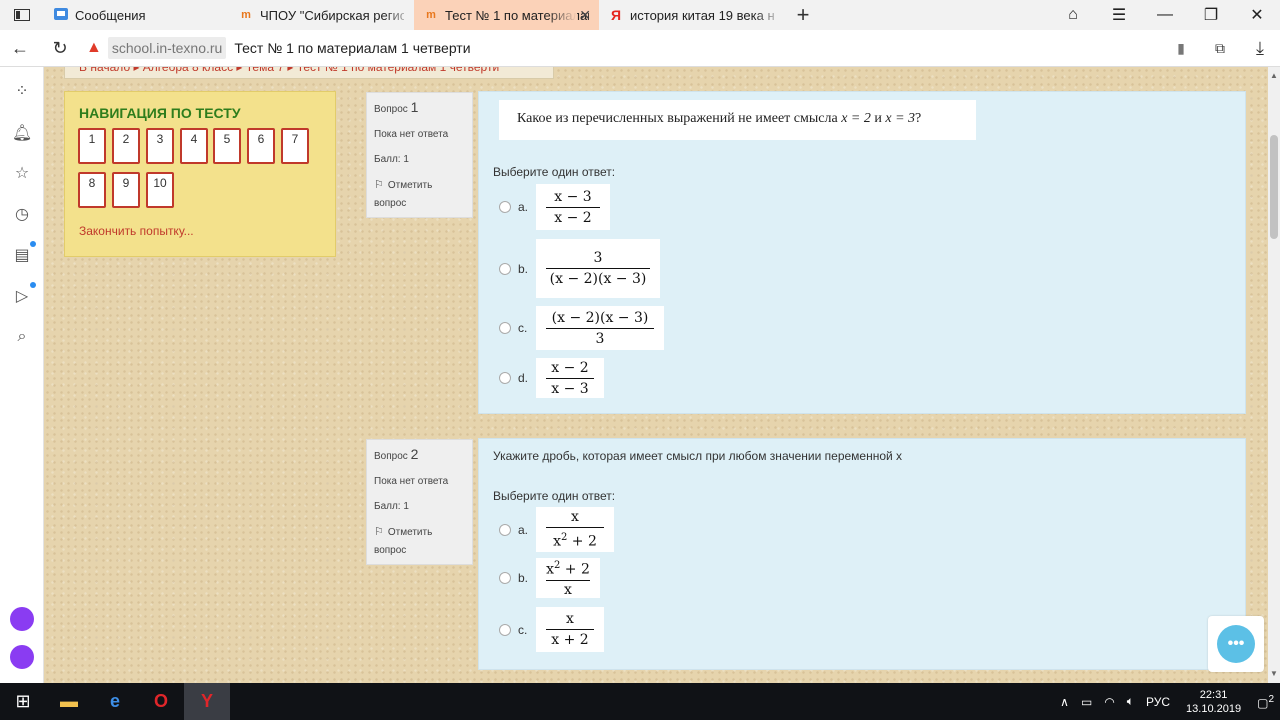  Describe the element at coordinates (22, 375) in the screenshot. I see `browser-sidebar: ⁘ 🔔︎ ☆ ◷ ▤ ▷ ⌕` at that location.